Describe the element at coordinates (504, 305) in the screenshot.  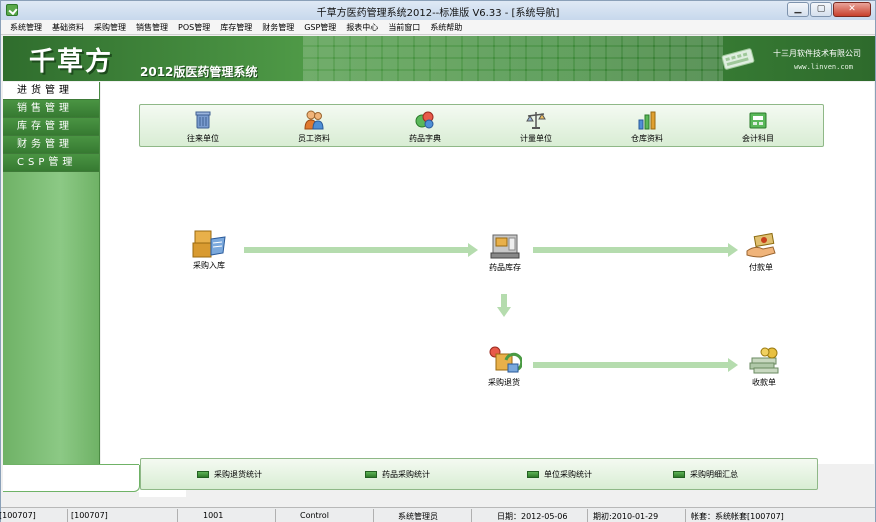
I see `arrow-down-icon` at that location.